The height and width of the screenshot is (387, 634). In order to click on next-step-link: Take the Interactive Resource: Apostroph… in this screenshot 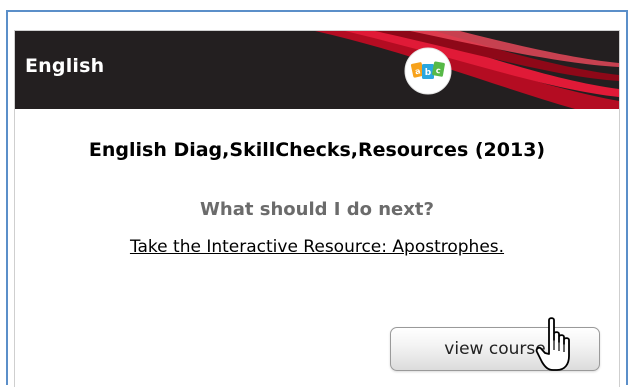, I will do `click(317, 247)`.